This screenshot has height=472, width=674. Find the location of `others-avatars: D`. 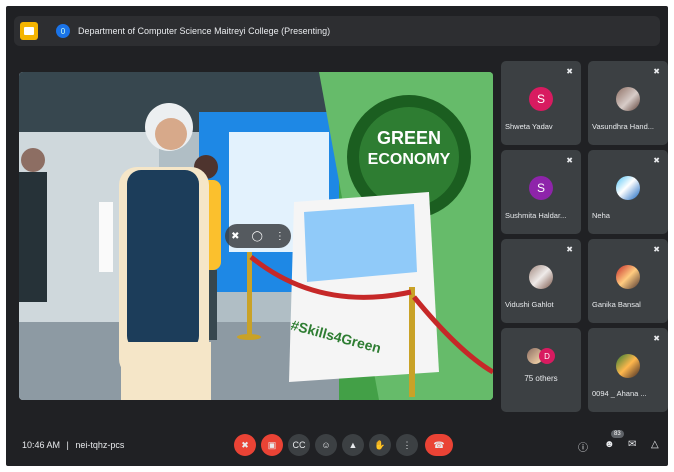

others-avatars: D is located at coordinates (544, 357).